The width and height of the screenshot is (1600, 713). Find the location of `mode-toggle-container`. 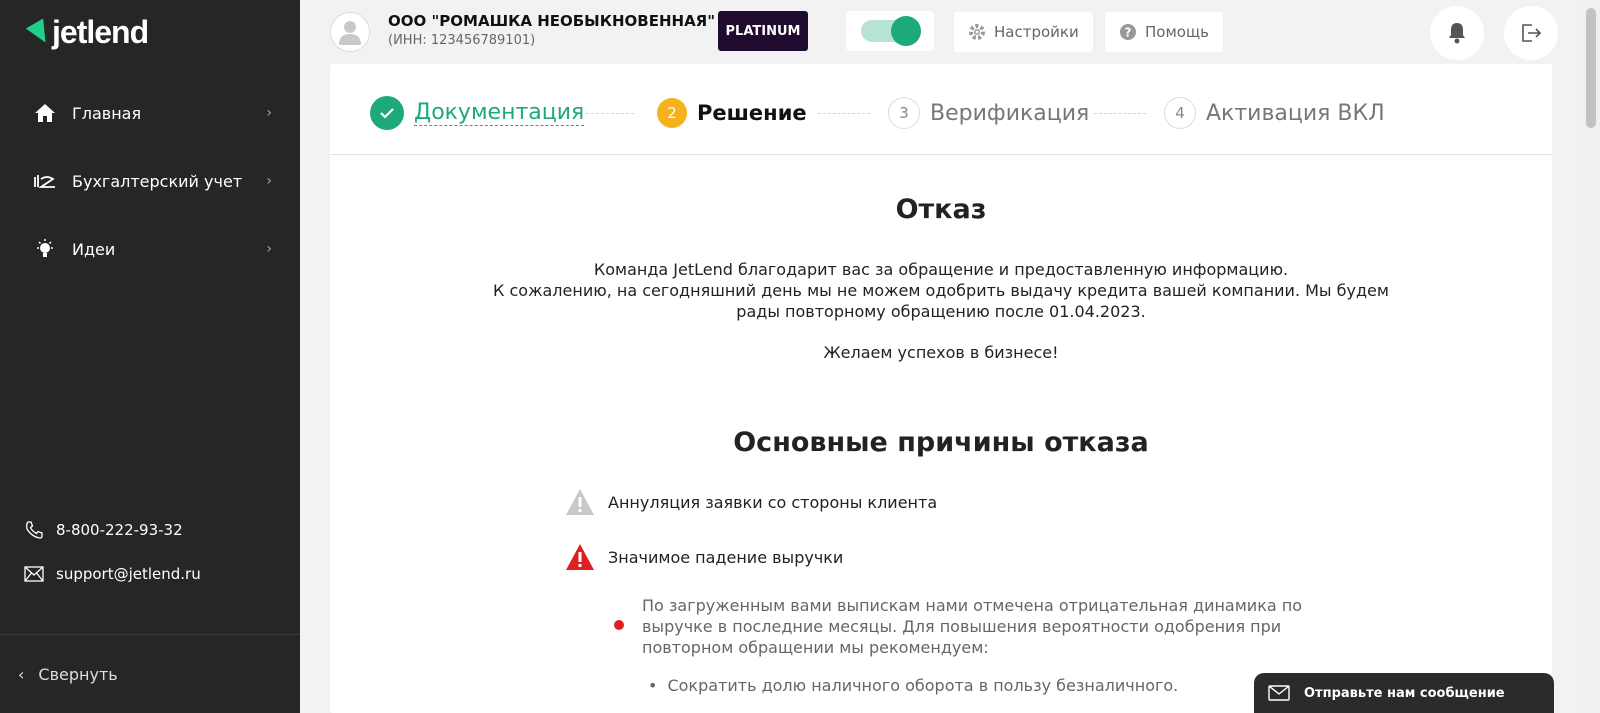

mode-toggle-container is located at coordinates (890, 31).